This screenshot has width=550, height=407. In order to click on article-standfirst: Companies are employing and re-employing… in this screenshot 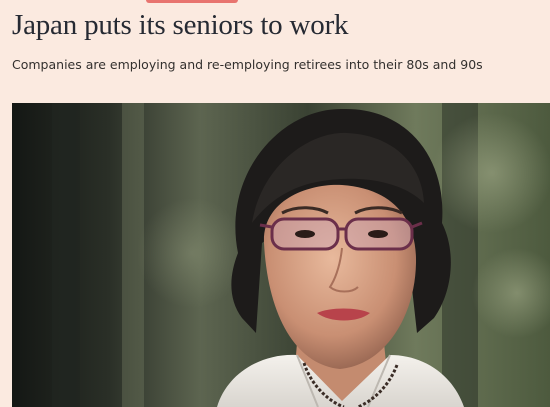, I will do `click(247, 64)`.